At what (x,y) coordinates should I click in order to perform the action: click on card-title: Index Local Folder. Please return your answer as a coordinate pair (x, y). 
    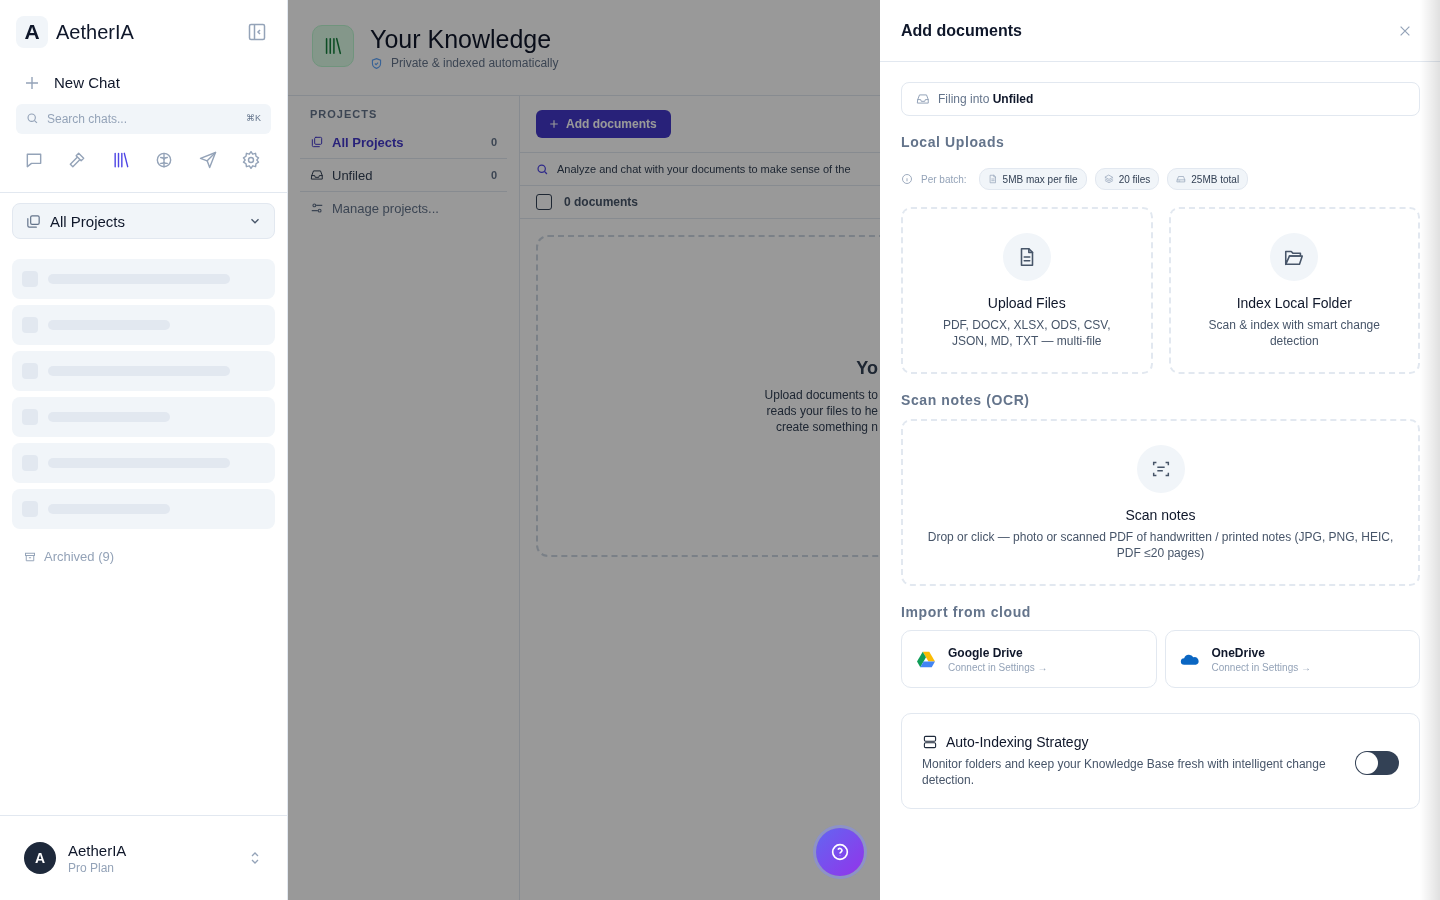
    Looking at the image, I should click on (1294, 303).